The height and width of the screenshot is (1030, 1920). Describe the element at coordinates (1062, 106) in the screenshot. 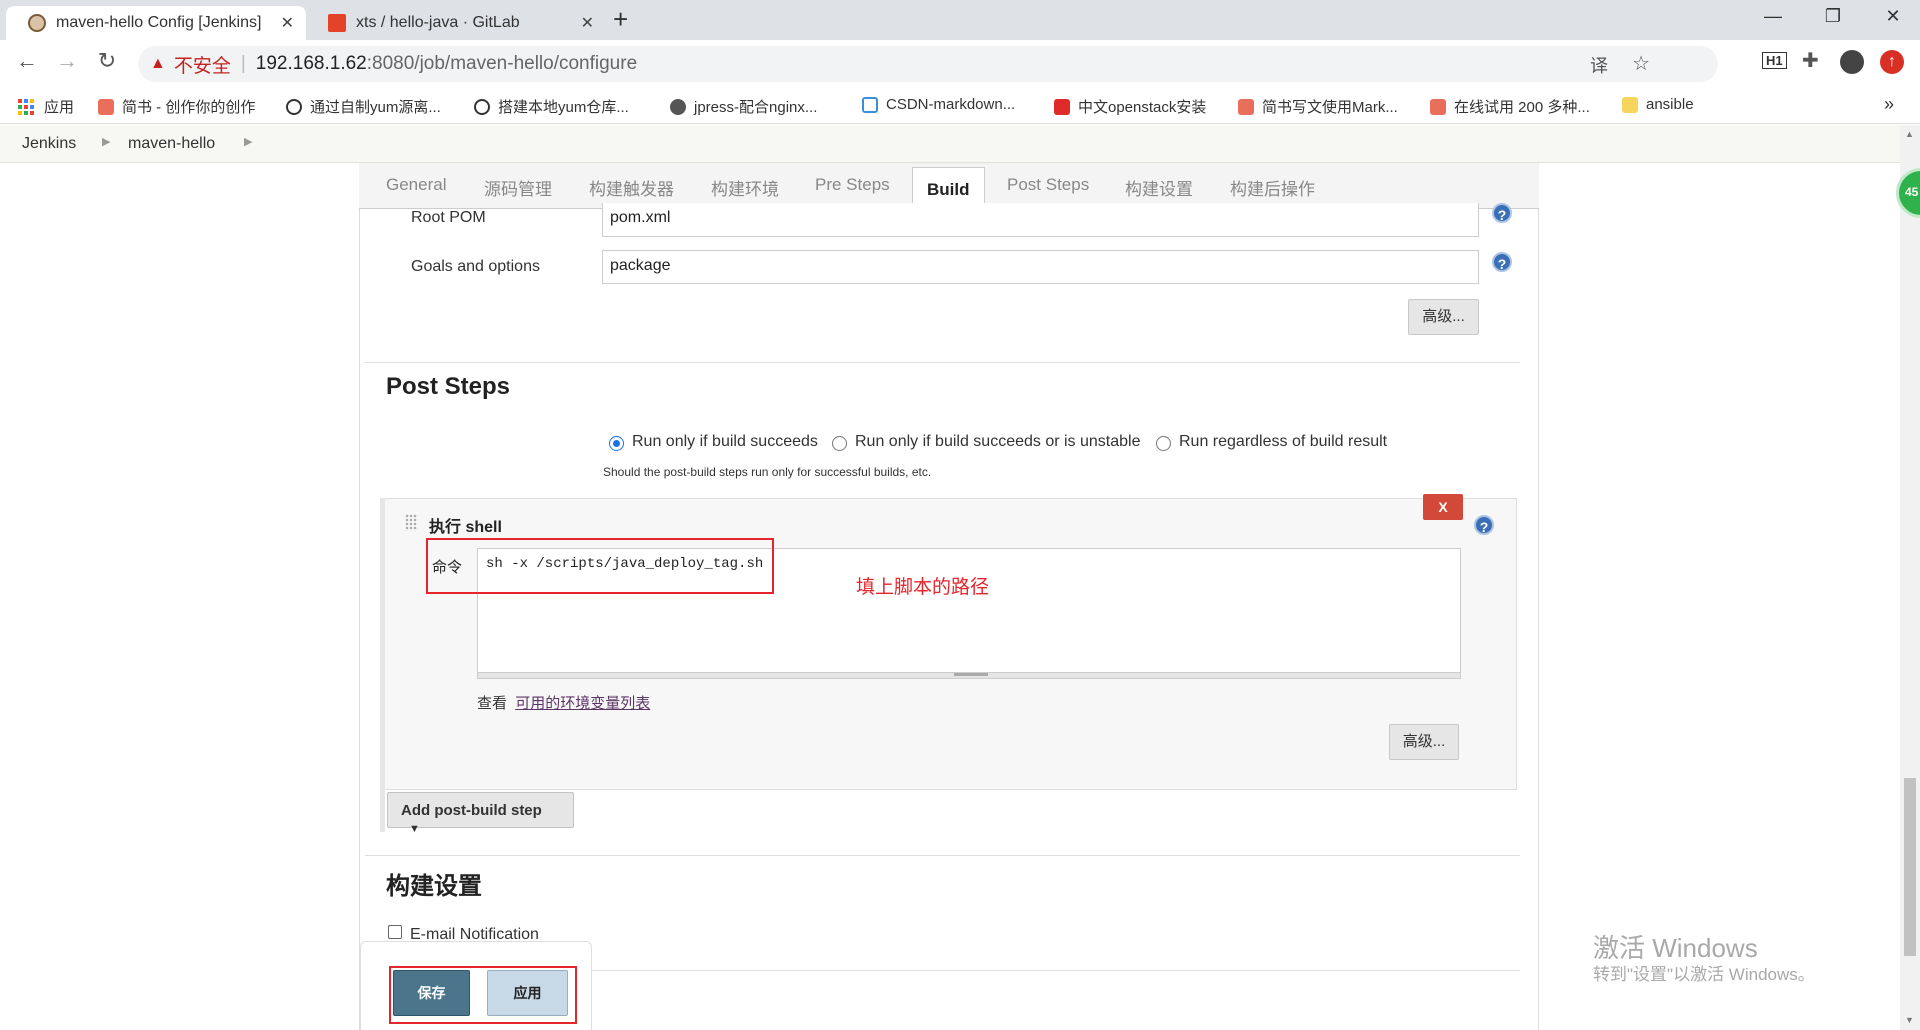

I see `openstack-icon` at that location.